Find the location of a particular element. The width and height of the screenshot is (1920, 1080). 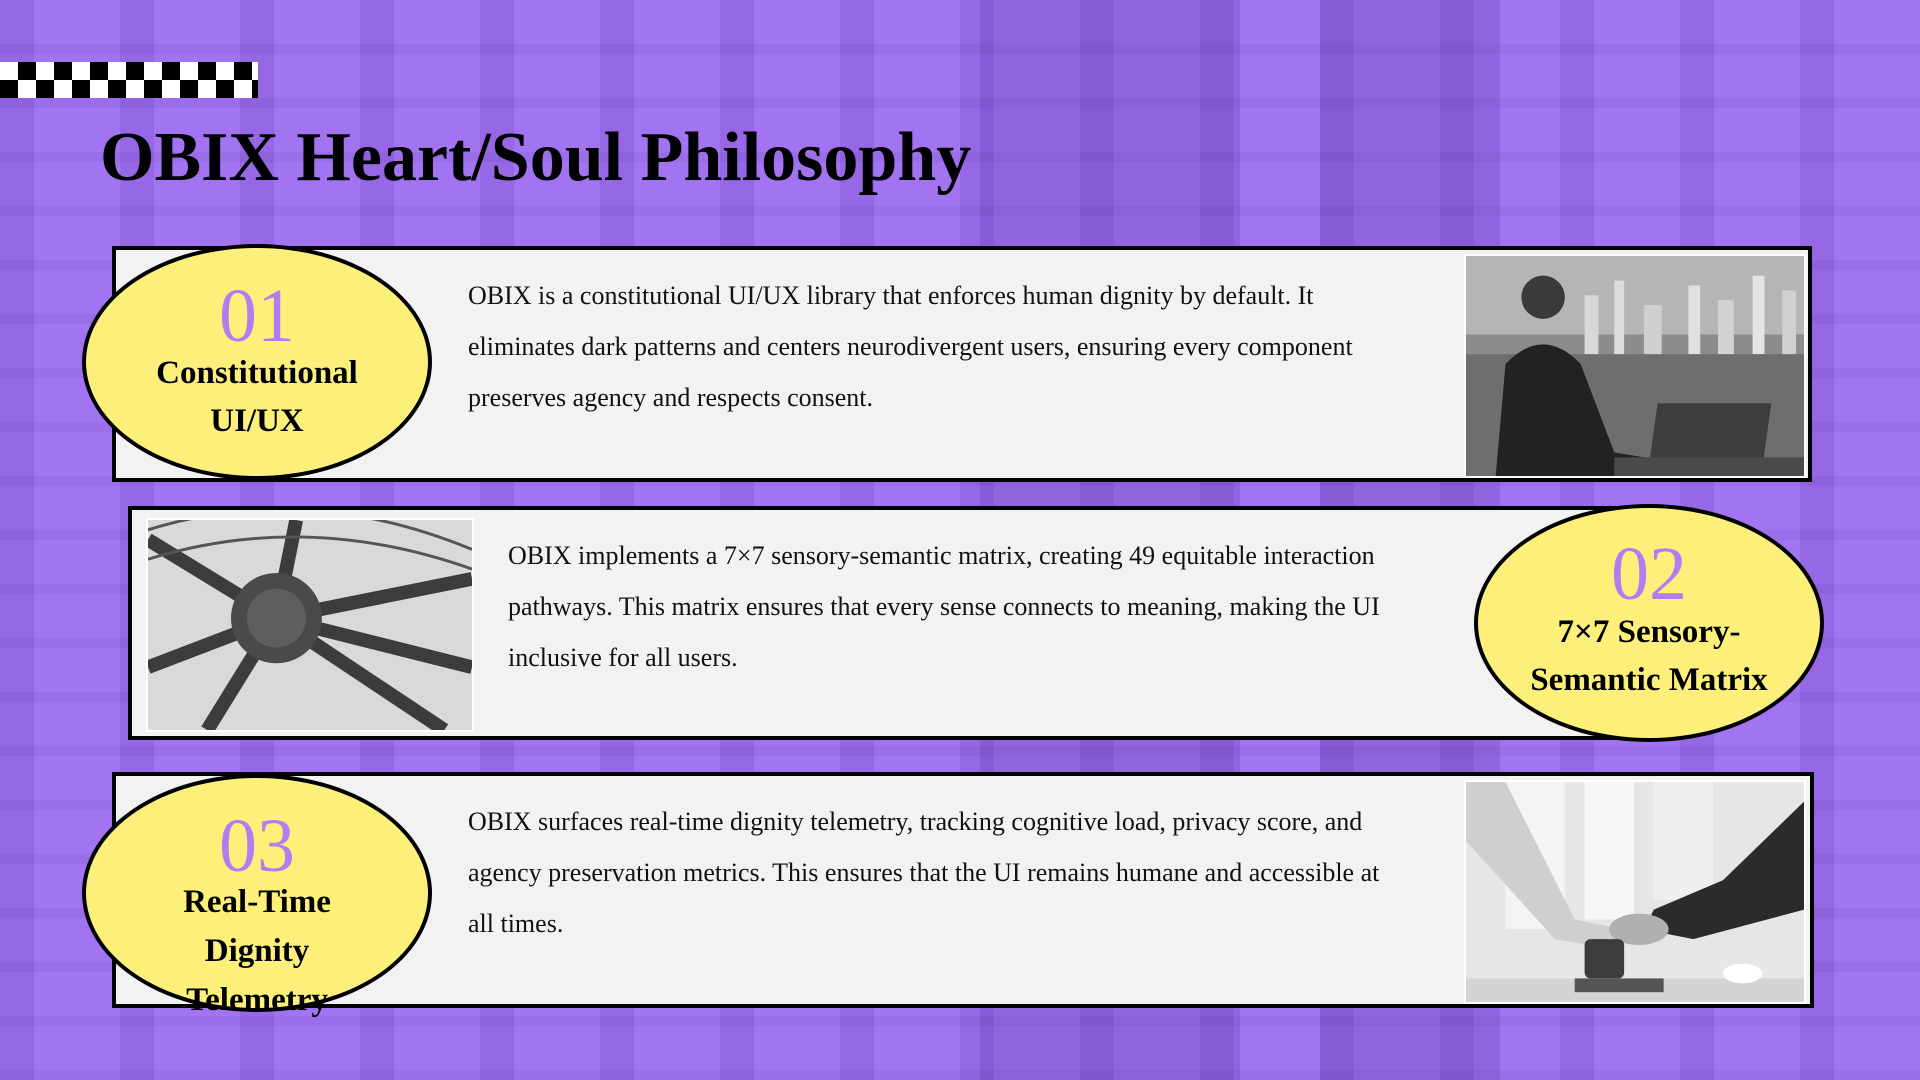

handshake-photo is located at coordinates (1635, 892).